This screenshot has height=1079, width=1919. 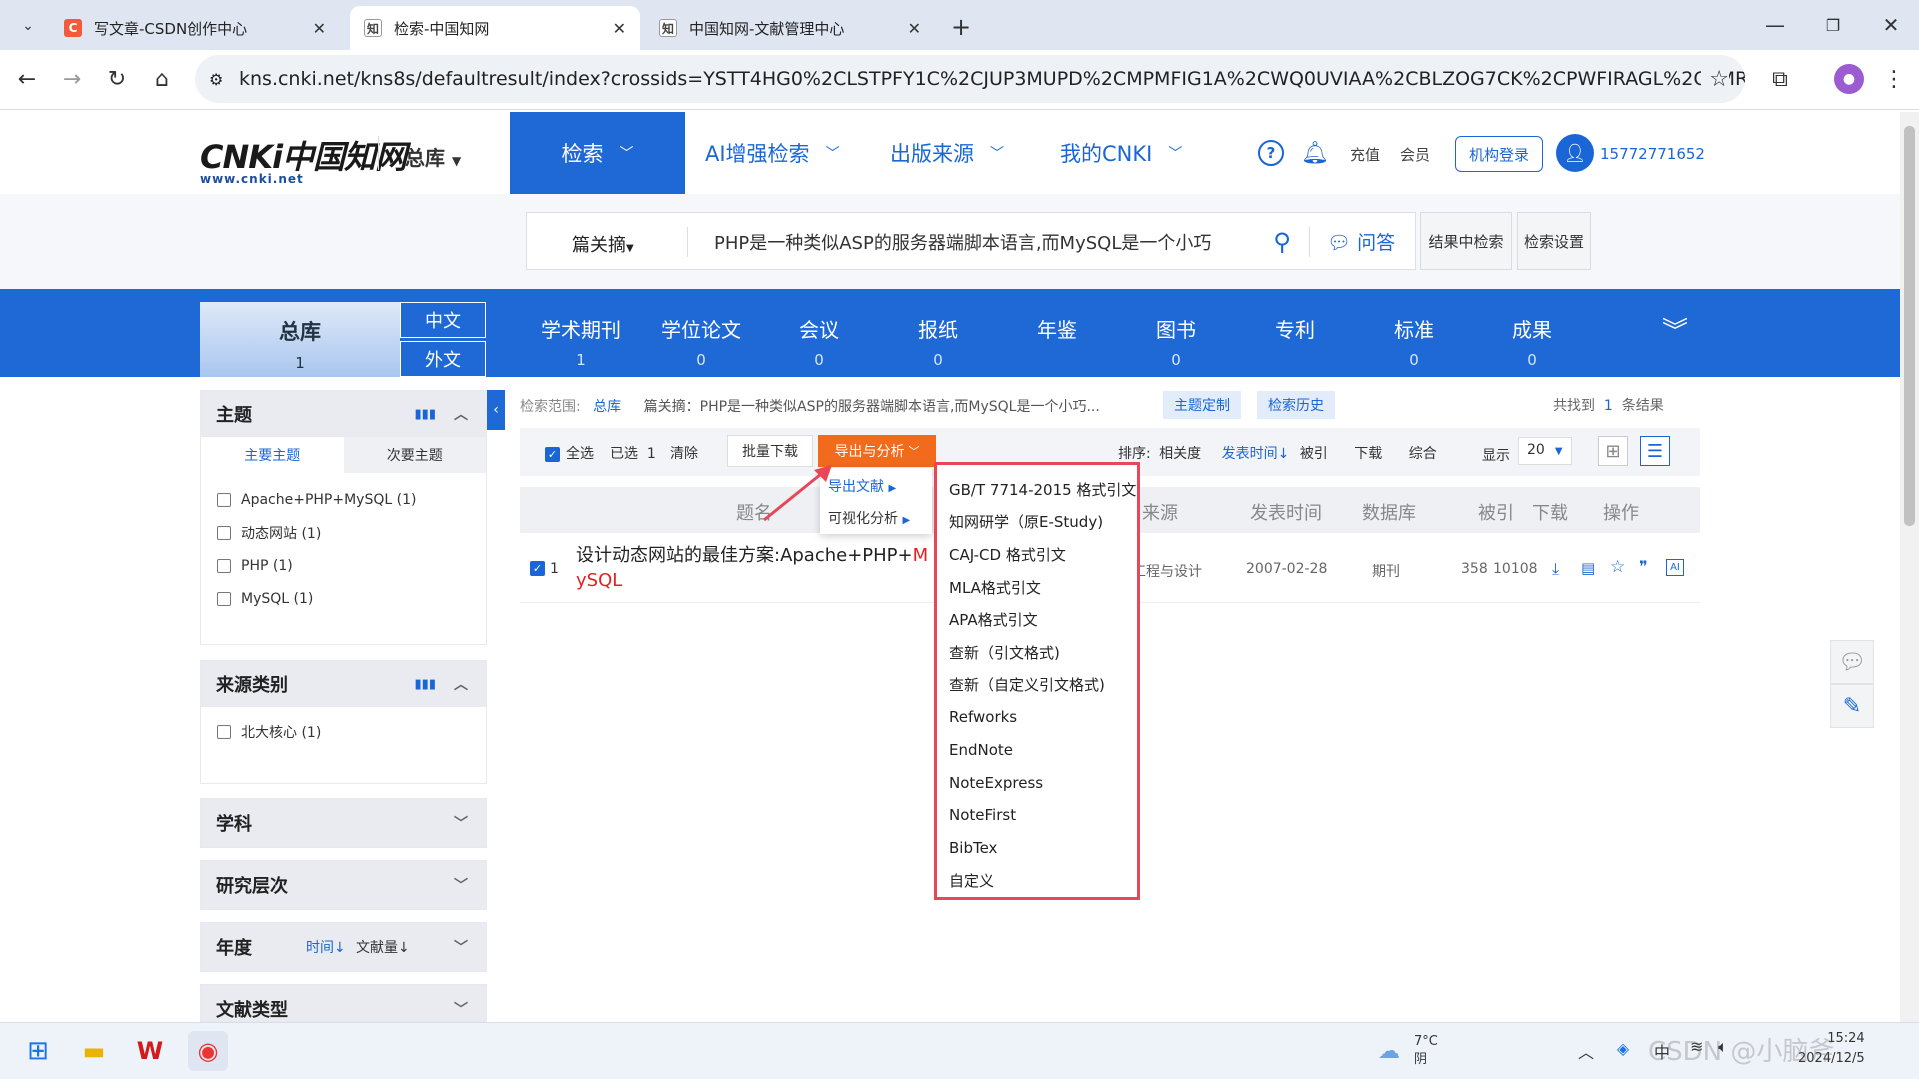 I want to click on tab-secondary-topic: 次要主题, so click(x=414, y=455).